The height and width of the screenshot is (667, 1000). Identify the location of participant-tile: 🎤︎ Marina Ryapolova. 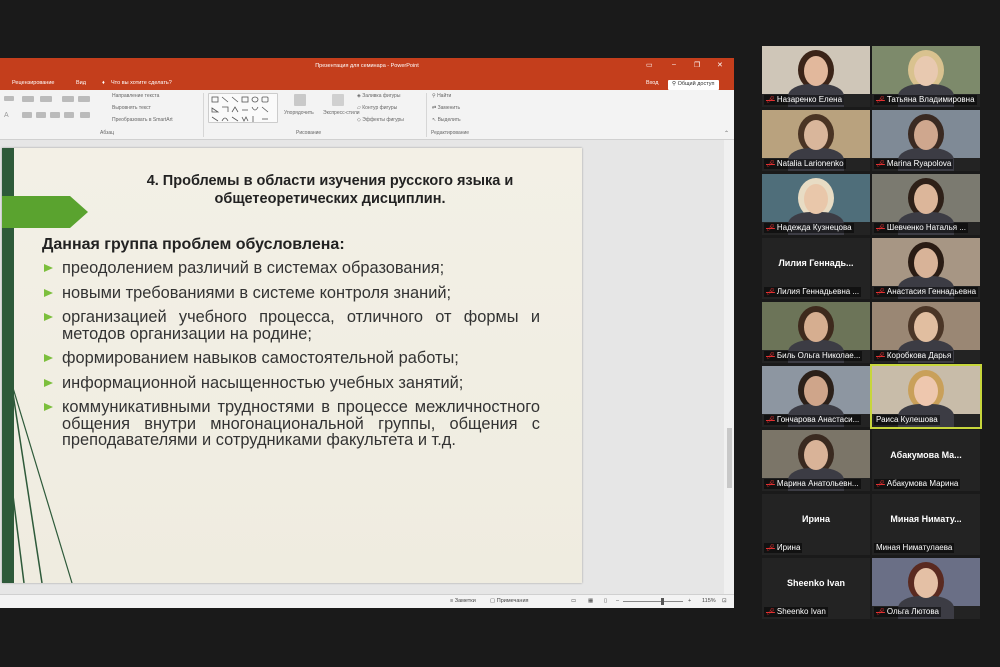
(926, 140).